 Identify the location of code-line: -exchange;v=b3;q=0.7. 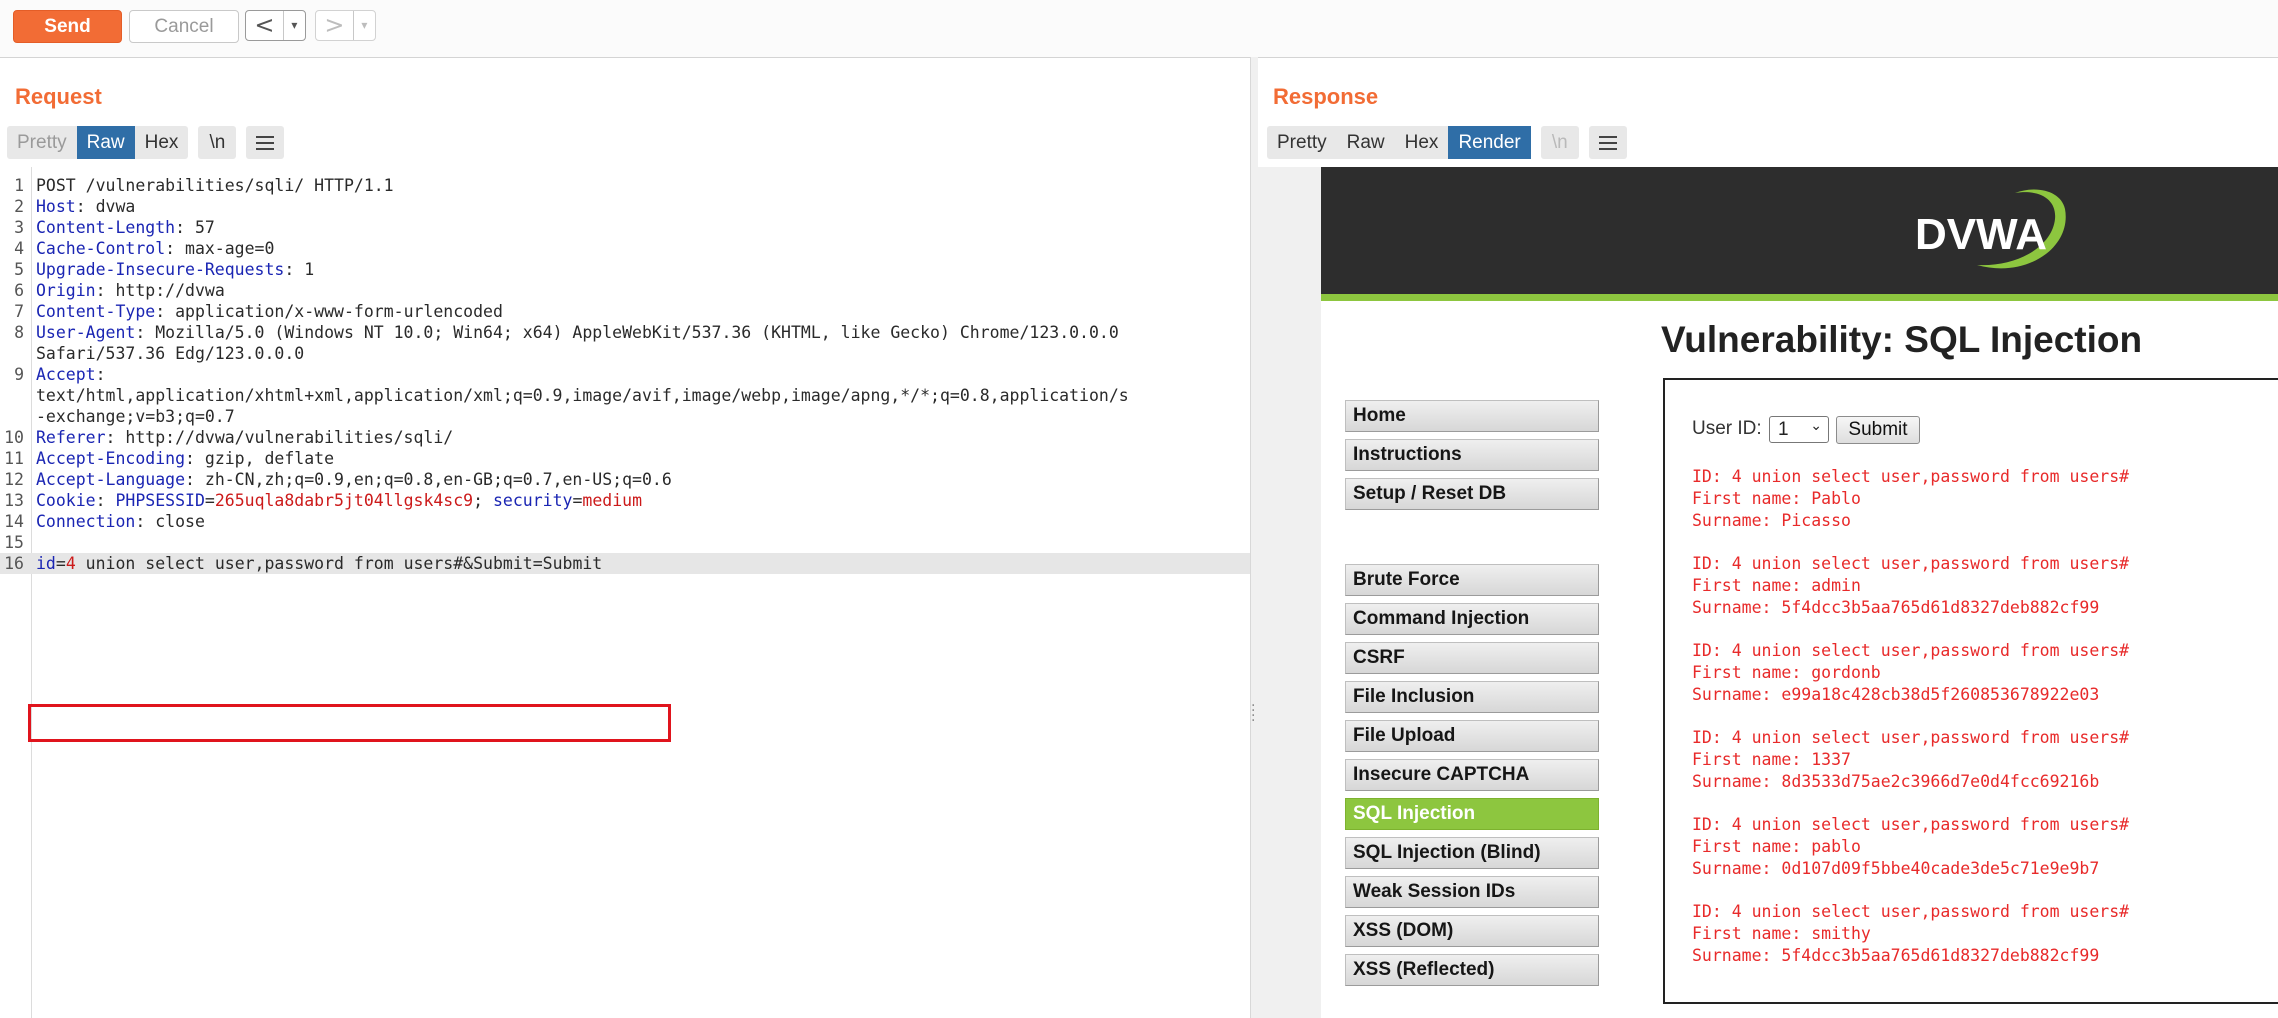
(625, 416).